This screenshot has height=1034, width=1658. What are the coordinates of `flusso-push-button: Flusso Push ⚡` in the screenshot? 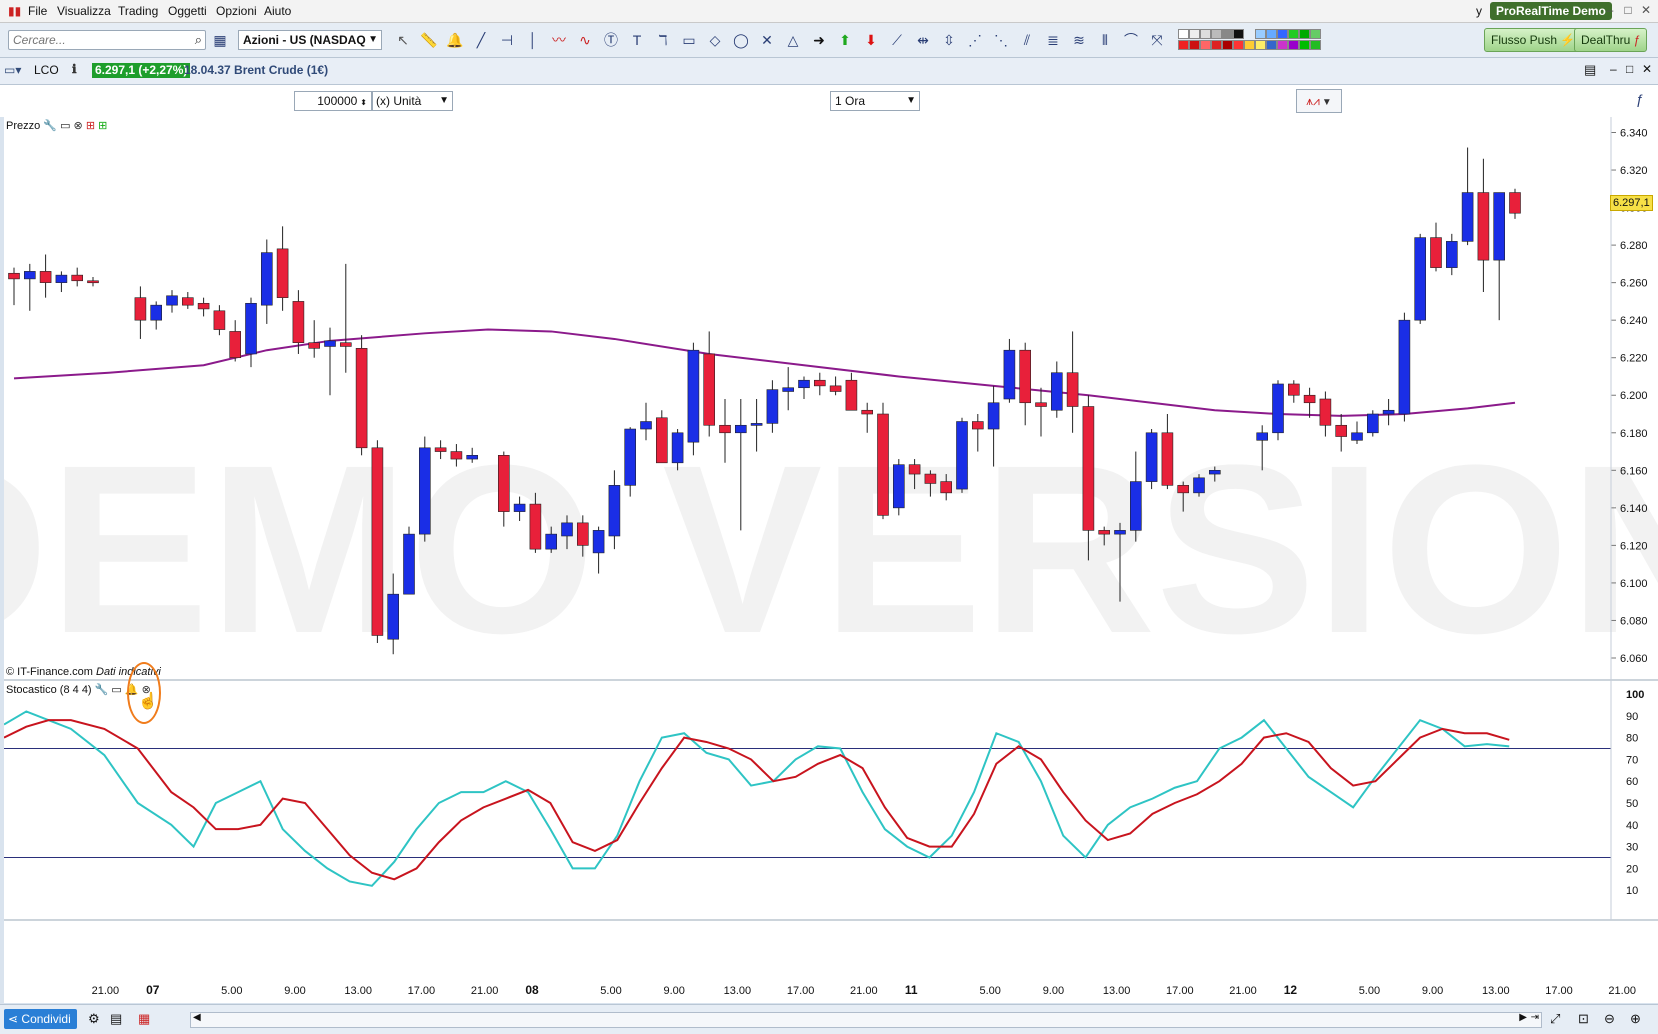 It's located at (1533, 40).